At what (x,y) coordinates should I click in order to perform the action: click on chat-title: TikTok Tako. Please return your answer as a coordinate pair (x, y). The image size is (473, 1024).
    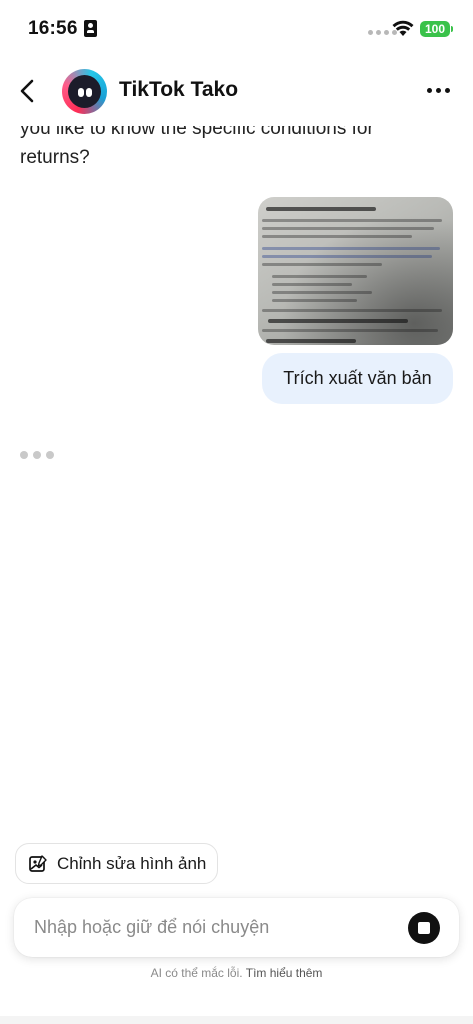
    Looking at the image, I should click on (178, 90).